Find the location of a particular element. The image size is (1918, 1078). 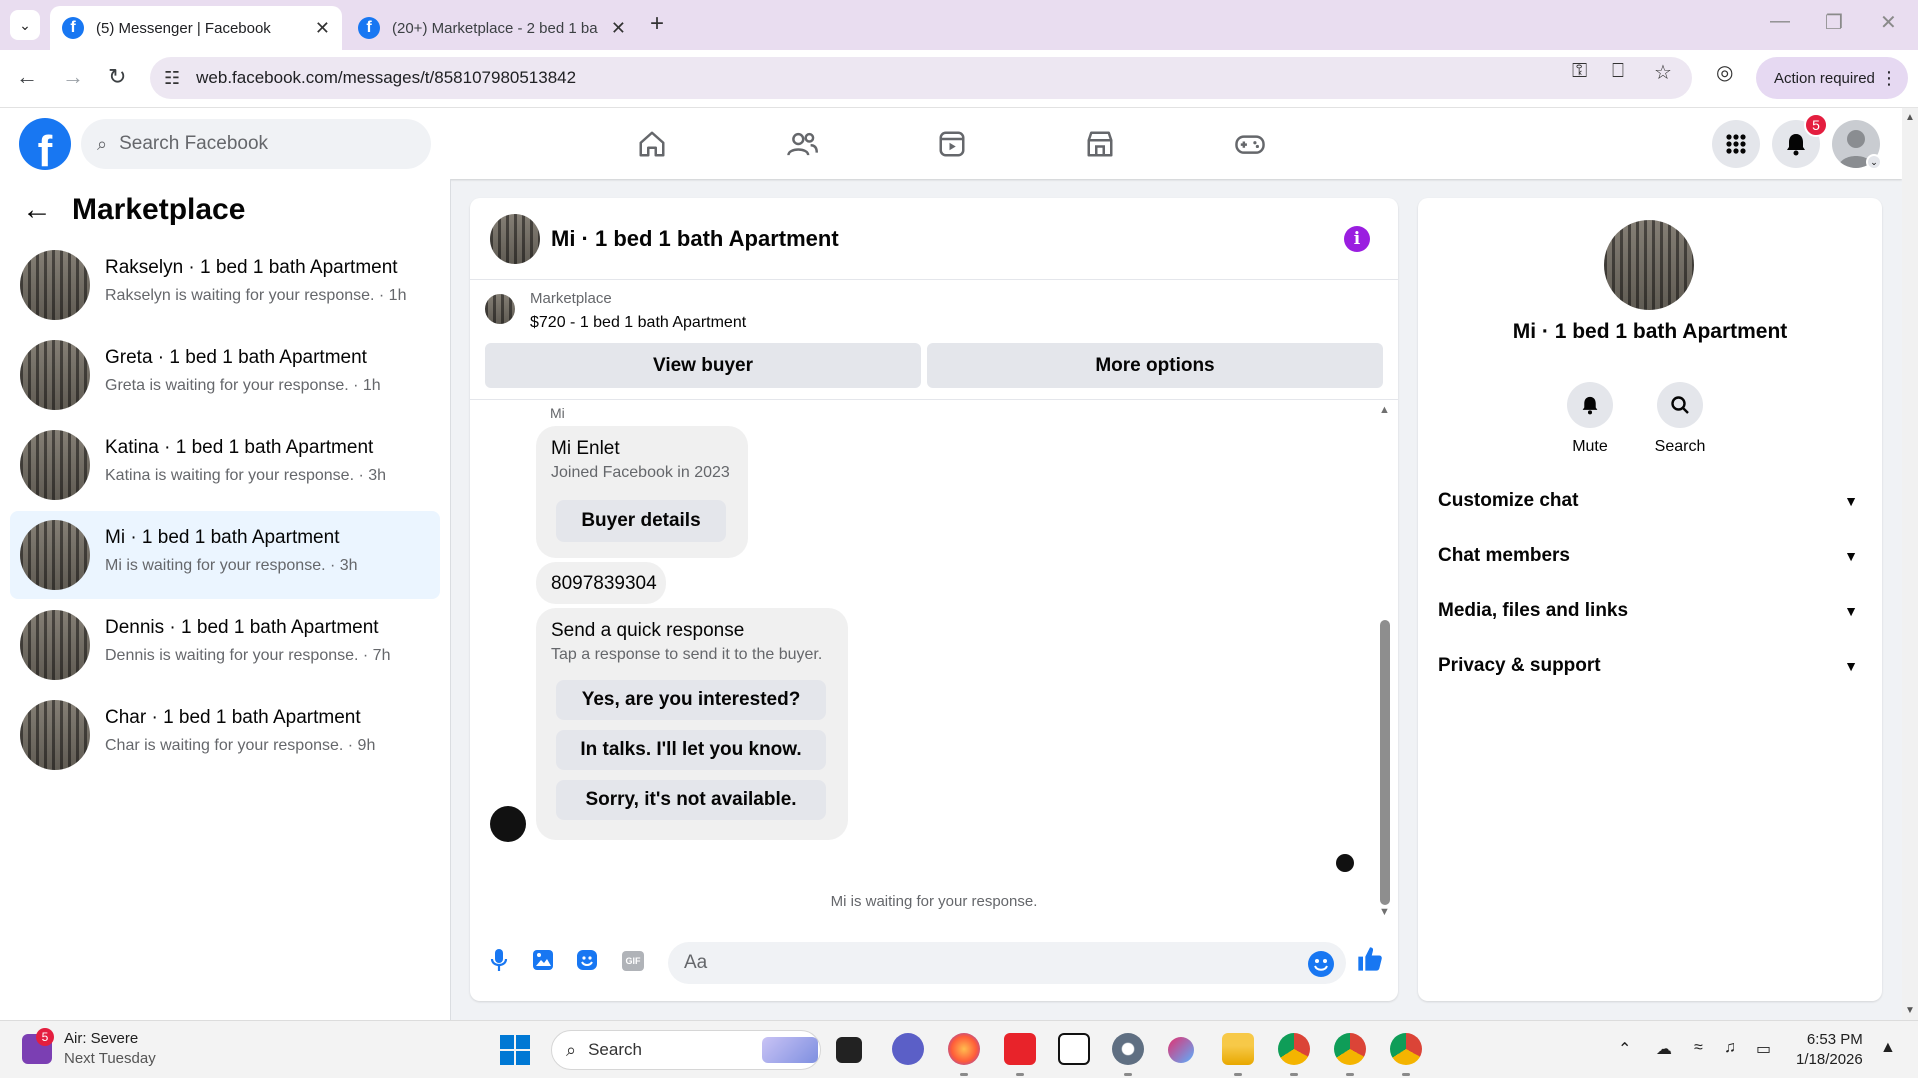

install-app-icon: ⎕ is located at coordinates (1618, 71).